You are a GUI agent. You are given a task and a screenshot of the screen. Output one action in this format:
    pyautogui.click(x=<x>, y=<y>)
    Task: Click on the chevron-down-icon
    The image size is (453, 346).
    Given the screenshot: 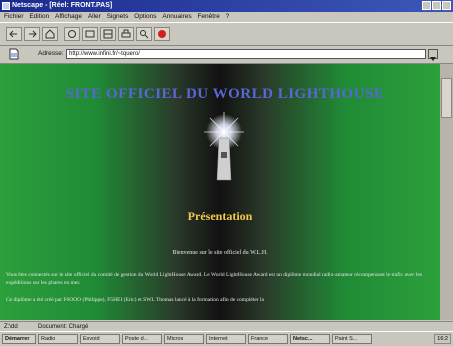 What is the action you would take?
    pyautogui.click(x=433, y=59)
    